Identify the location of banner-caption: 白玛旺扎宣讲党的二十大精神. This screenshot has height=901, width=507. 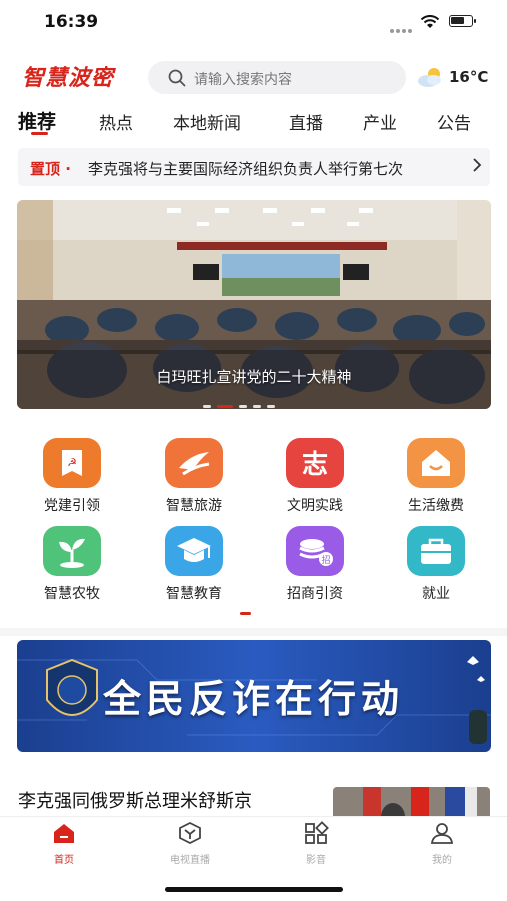
(254, 377).